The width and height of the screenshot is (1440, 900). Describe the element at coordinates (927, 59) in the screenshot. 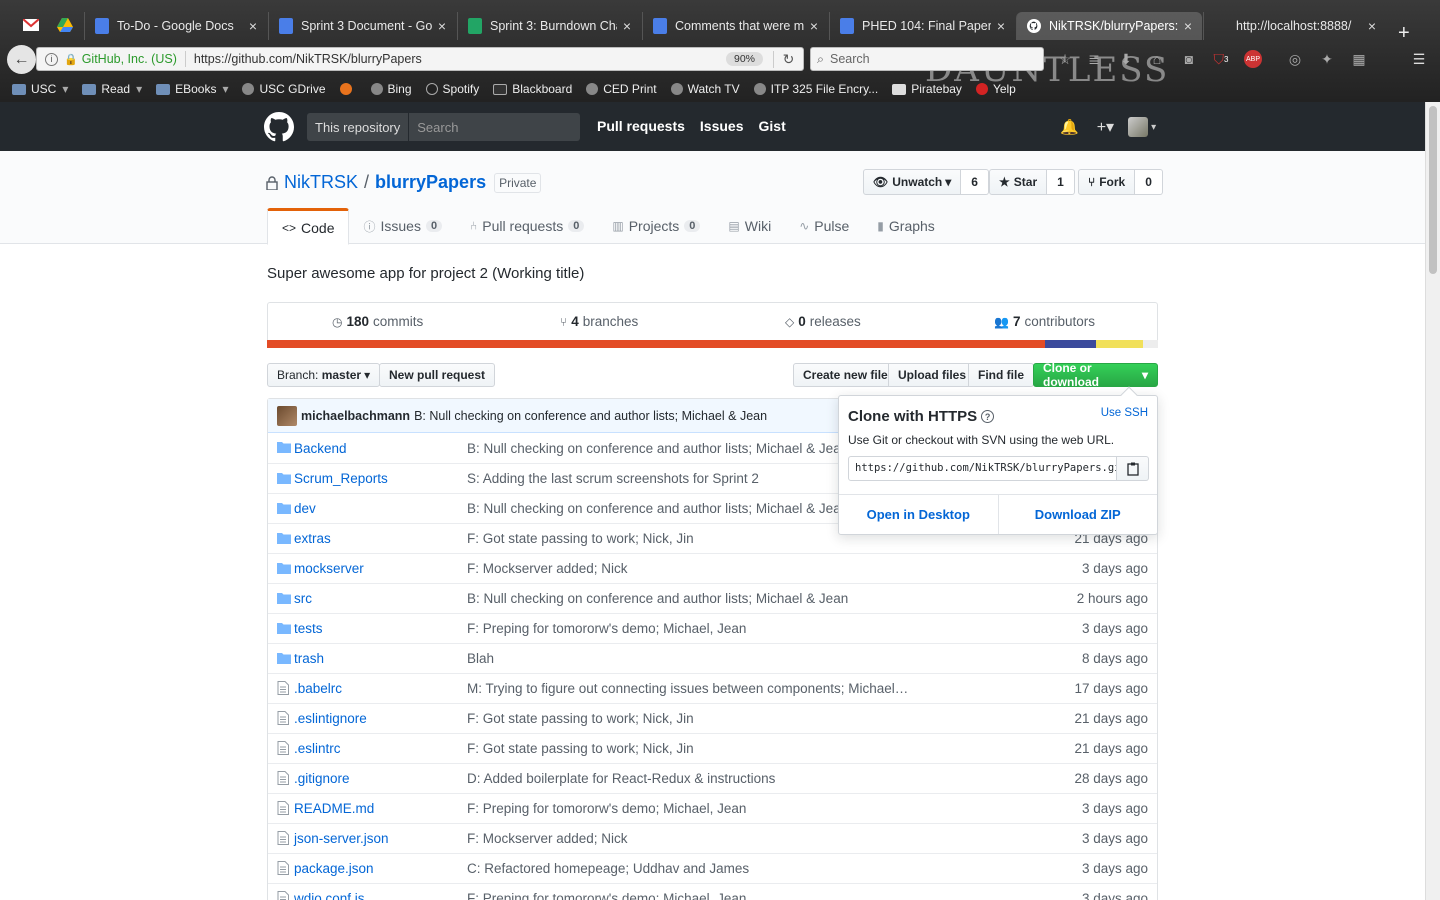

I see `browser-search-input: ⌕ Search` at that location.